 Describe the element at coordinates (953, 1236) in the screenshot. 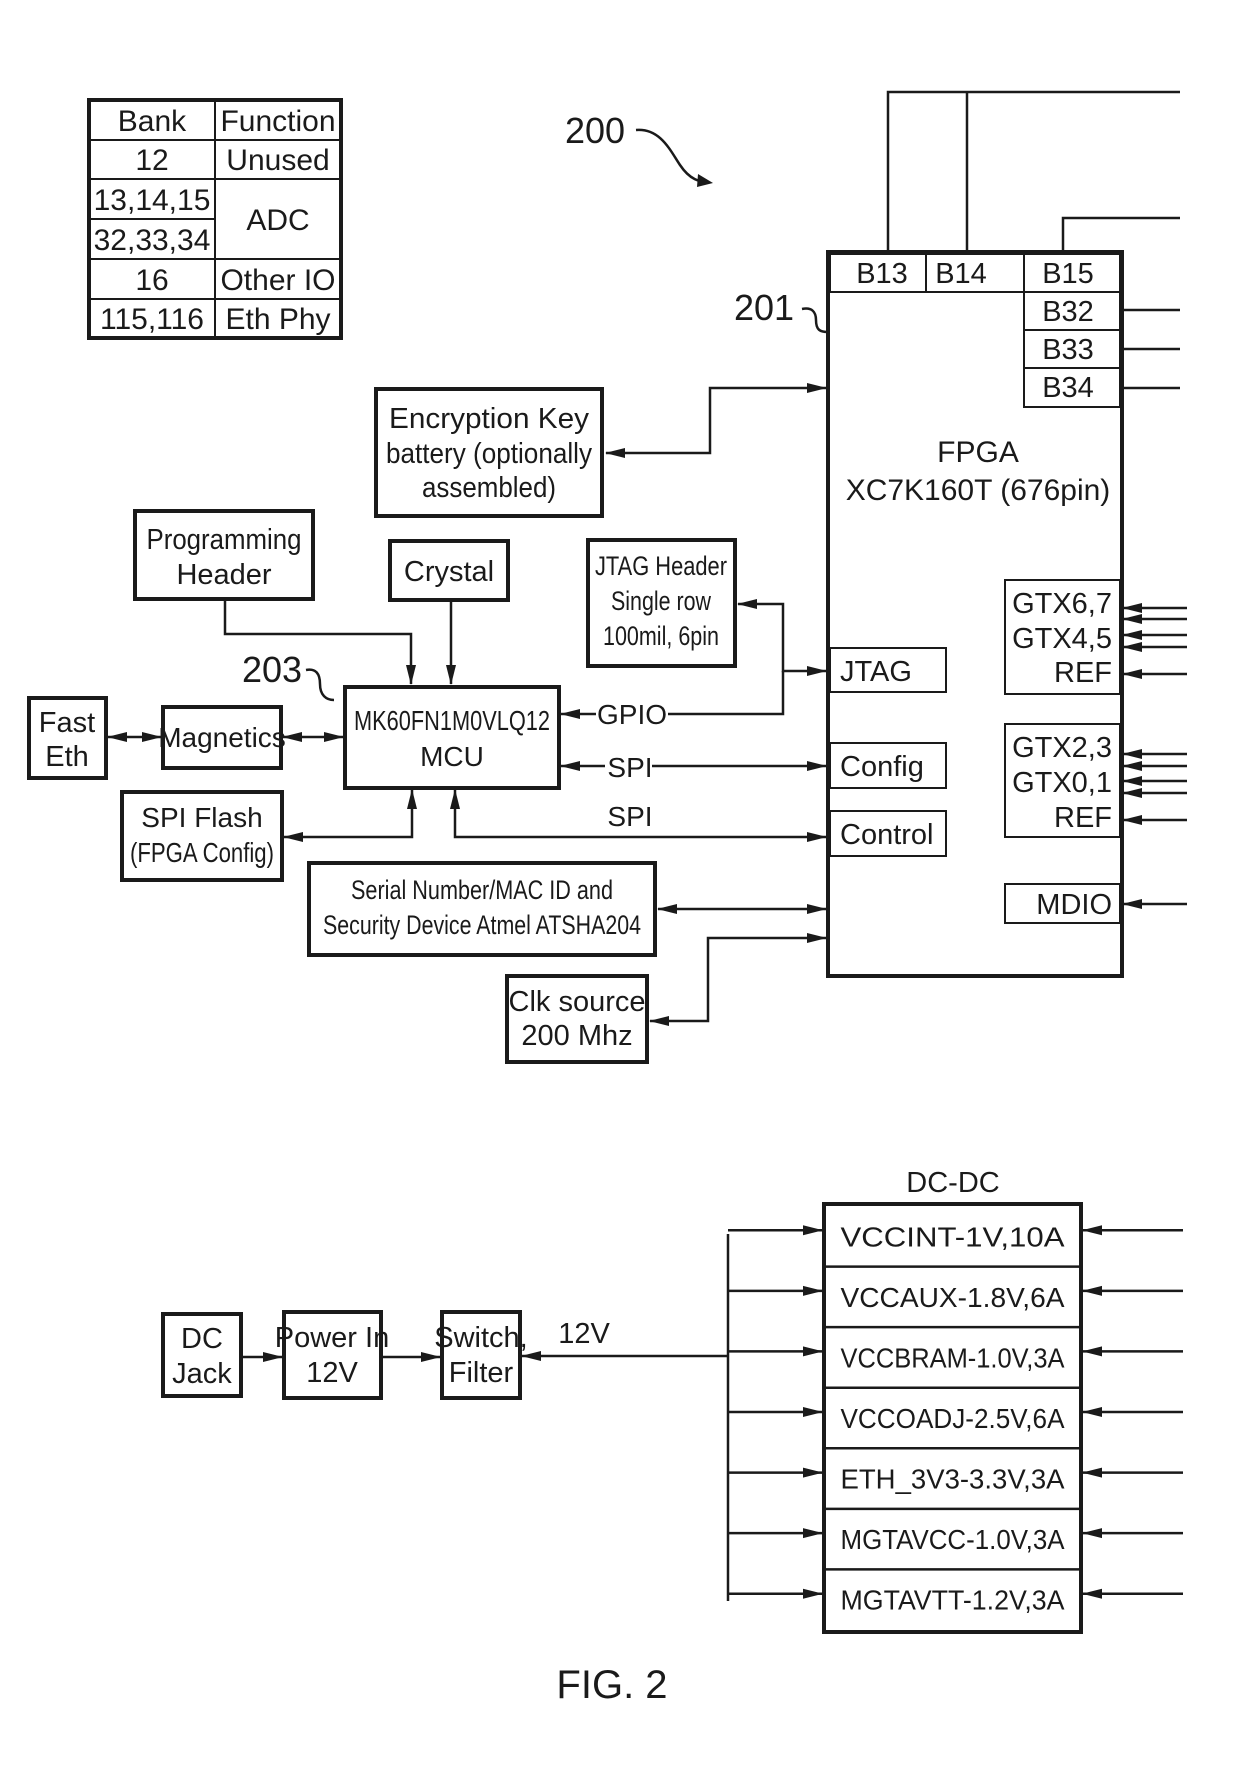

I see `dcdc-rail-label: VCCINT-1V,10A` at that location.